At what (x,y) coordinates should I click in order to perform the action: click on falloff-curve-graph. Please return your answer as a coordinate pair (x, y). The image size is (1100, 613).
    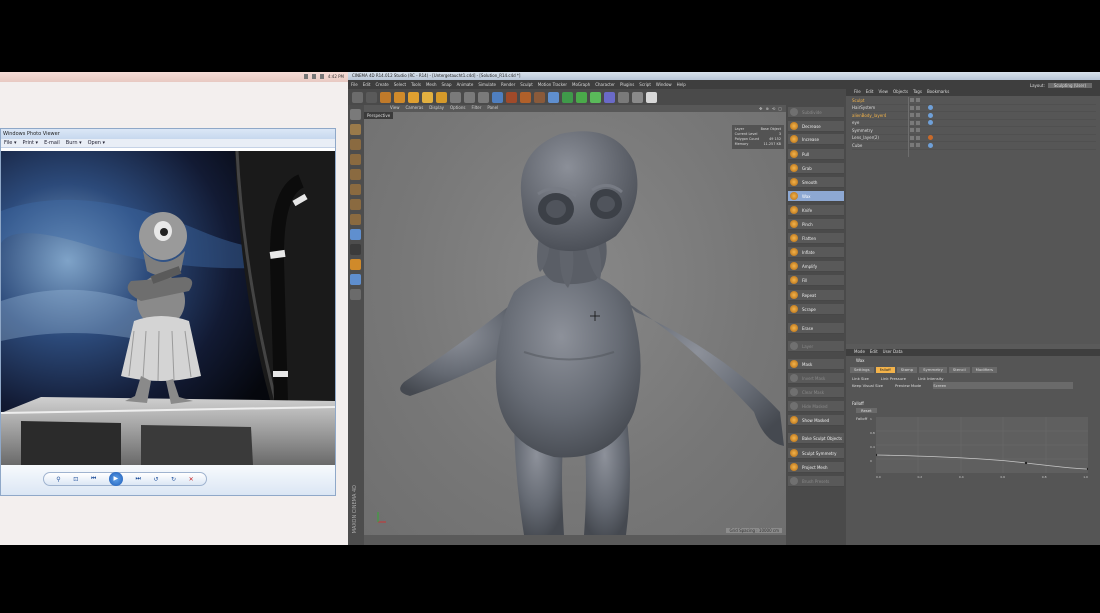
    Looking at the image, I should click on (982, 445).